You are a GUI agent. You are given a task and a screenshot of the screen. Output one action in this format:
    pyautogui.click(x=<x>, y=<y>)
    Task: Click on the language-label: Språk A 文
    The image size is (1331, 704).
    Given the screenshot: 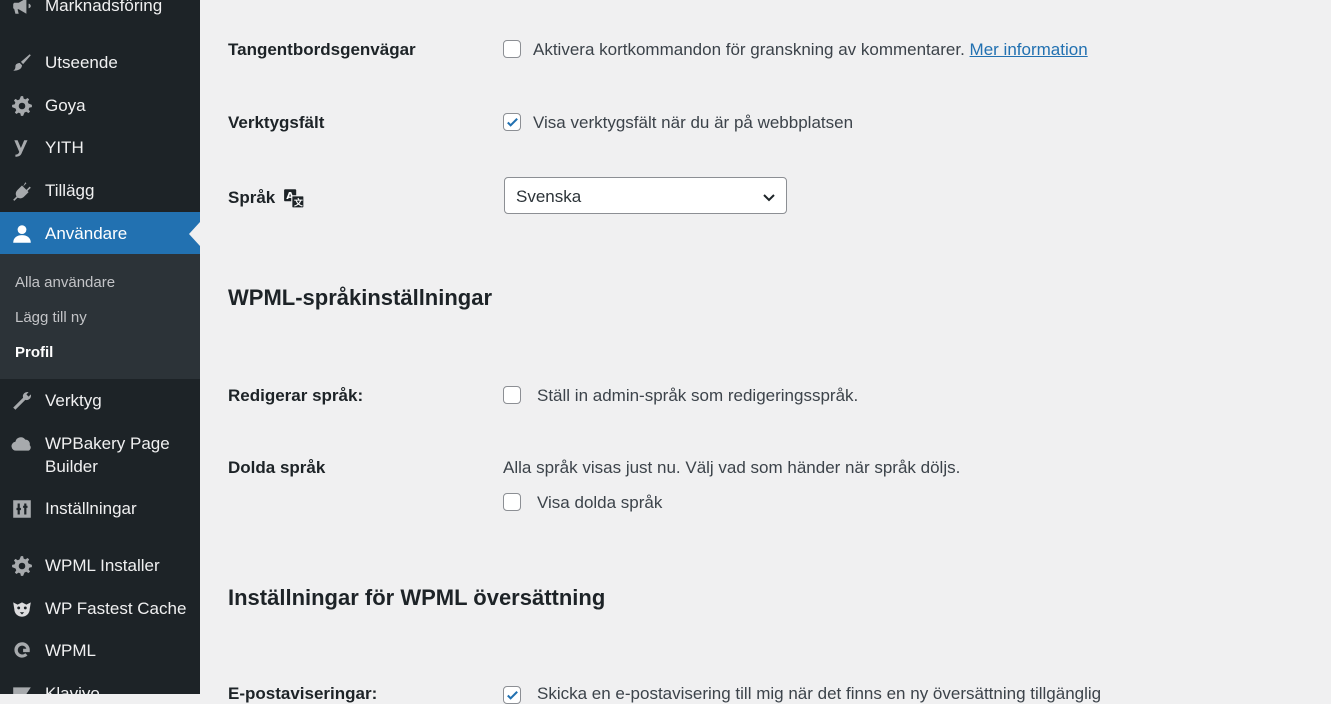 What is the action you would take?
    pyautogui.click(x=267, y=198)
    